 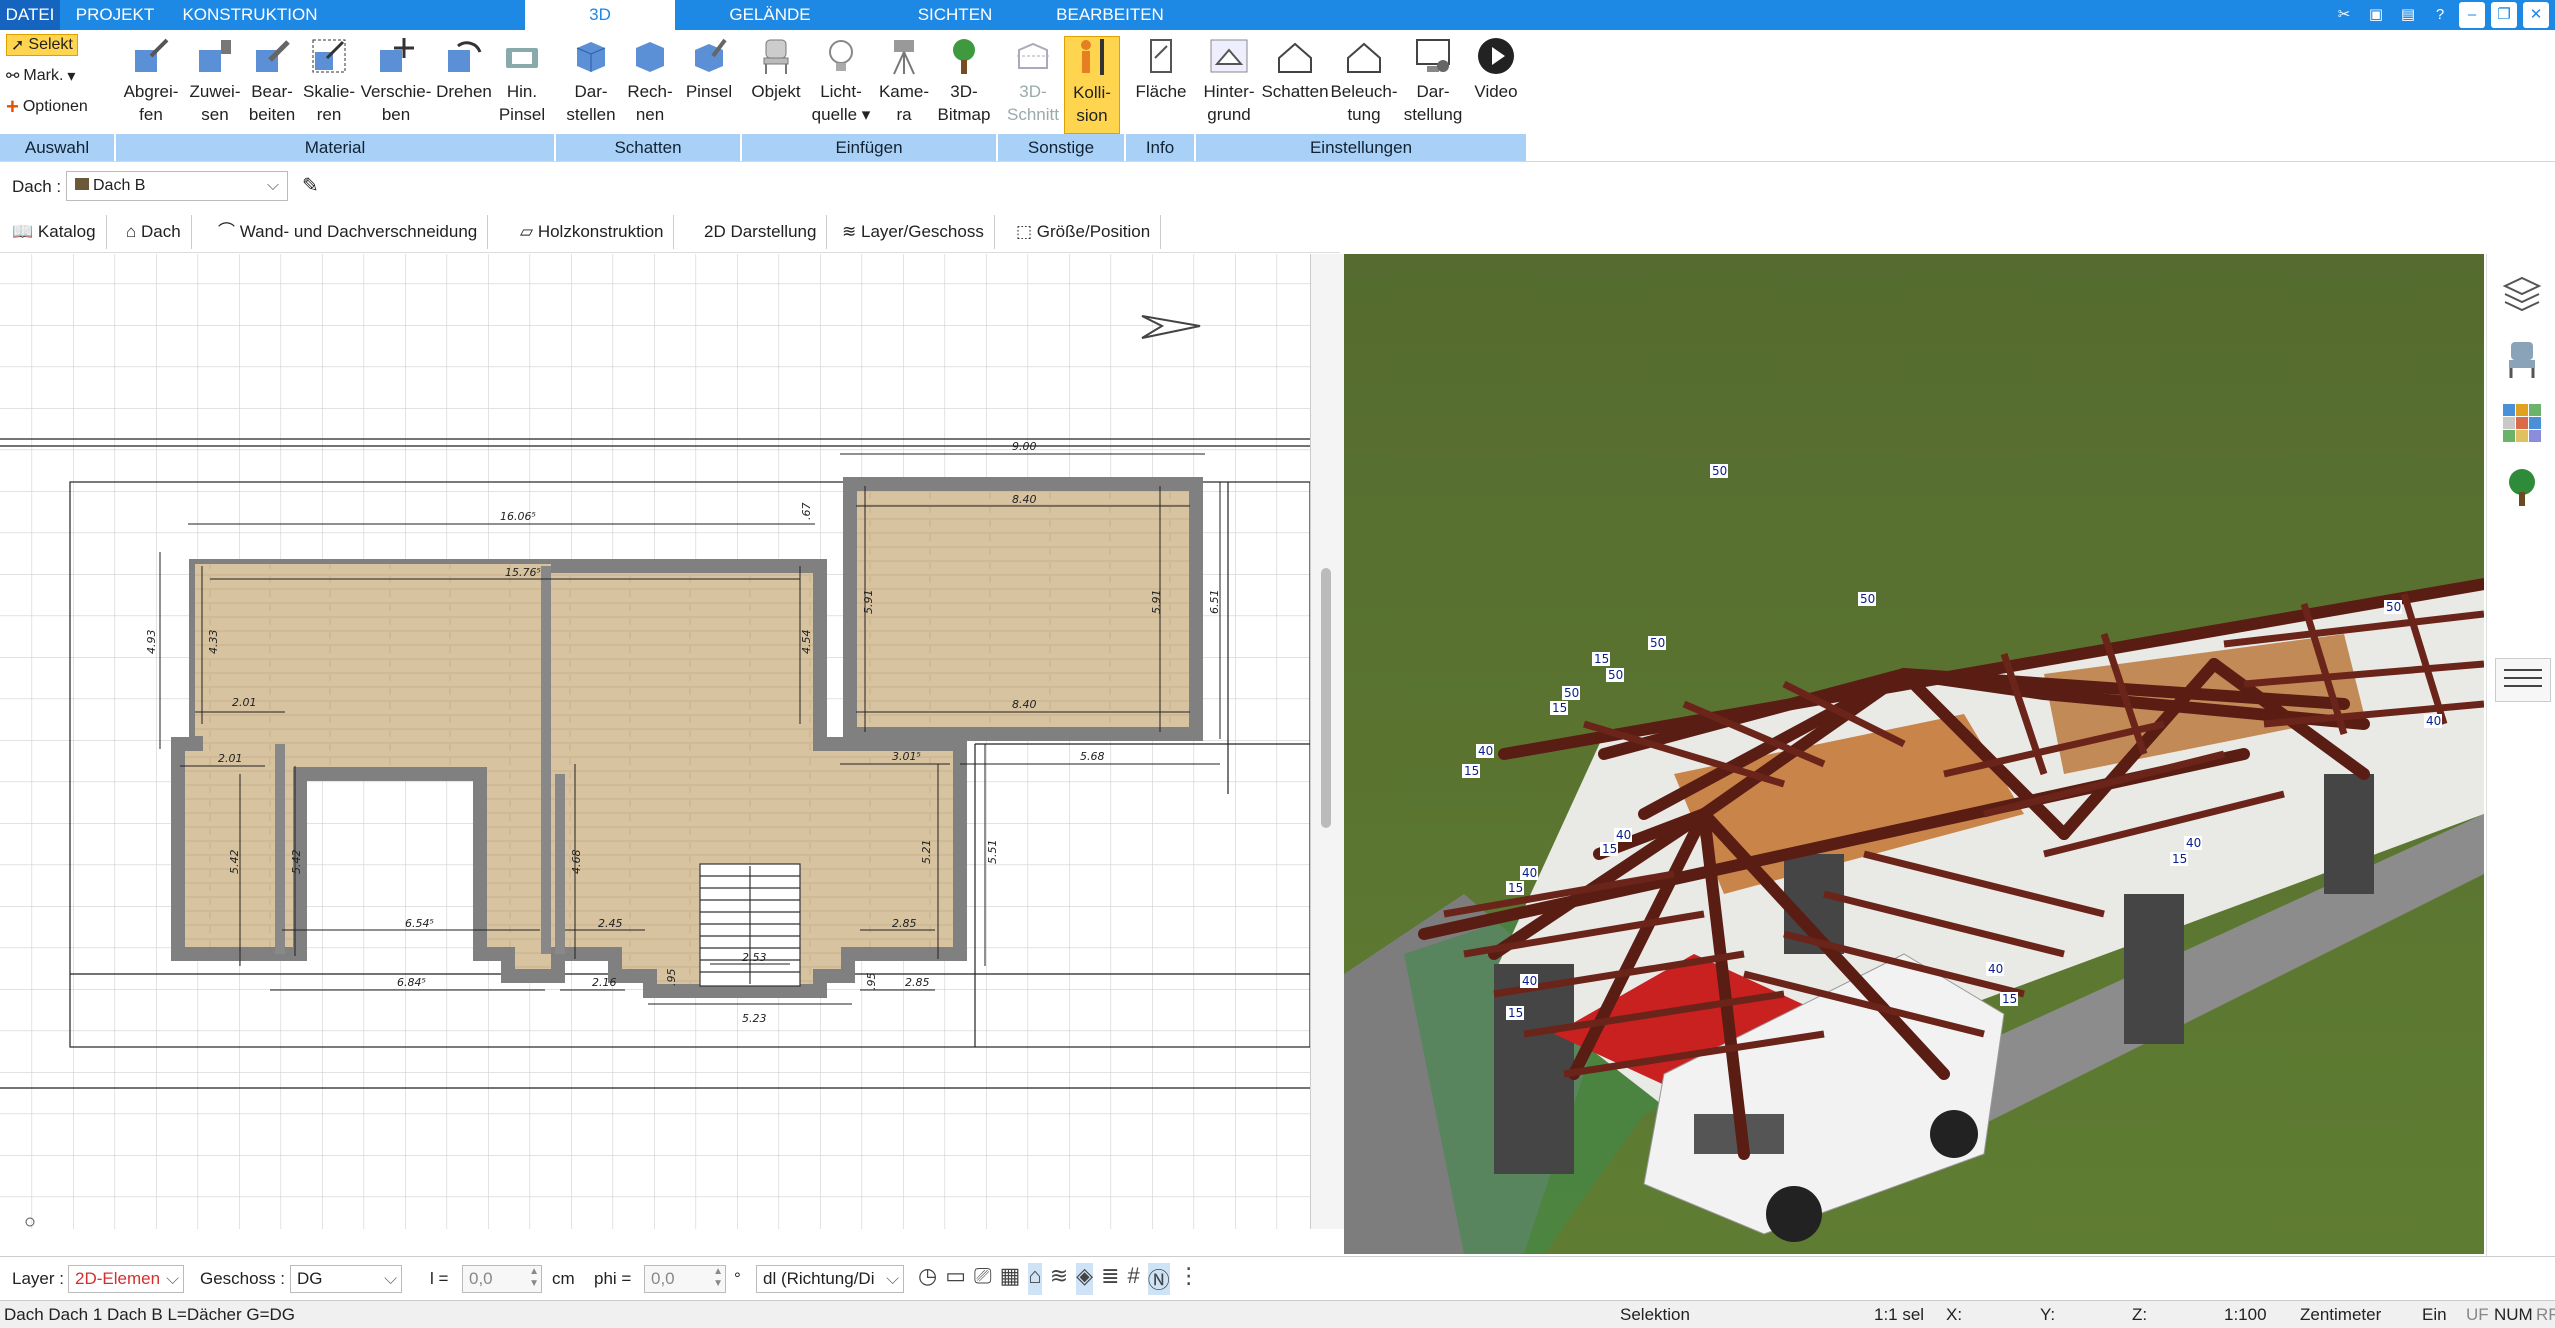 What do you see at coordinates (159, 232) in the screenshot?
I see `tab-dach: ⌂ Dach` at bounding box center [159, 232].